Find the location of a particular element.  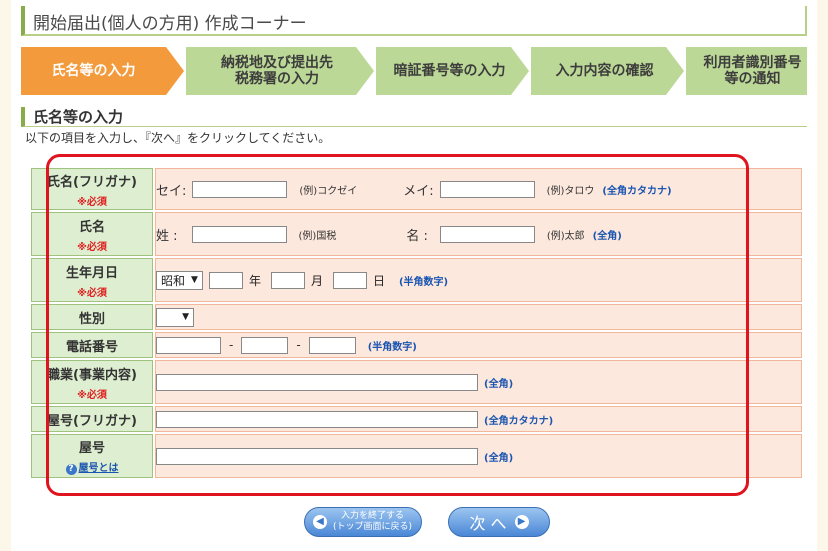

arrow-right-icon: ▶ is located at coordinates (521, 522).